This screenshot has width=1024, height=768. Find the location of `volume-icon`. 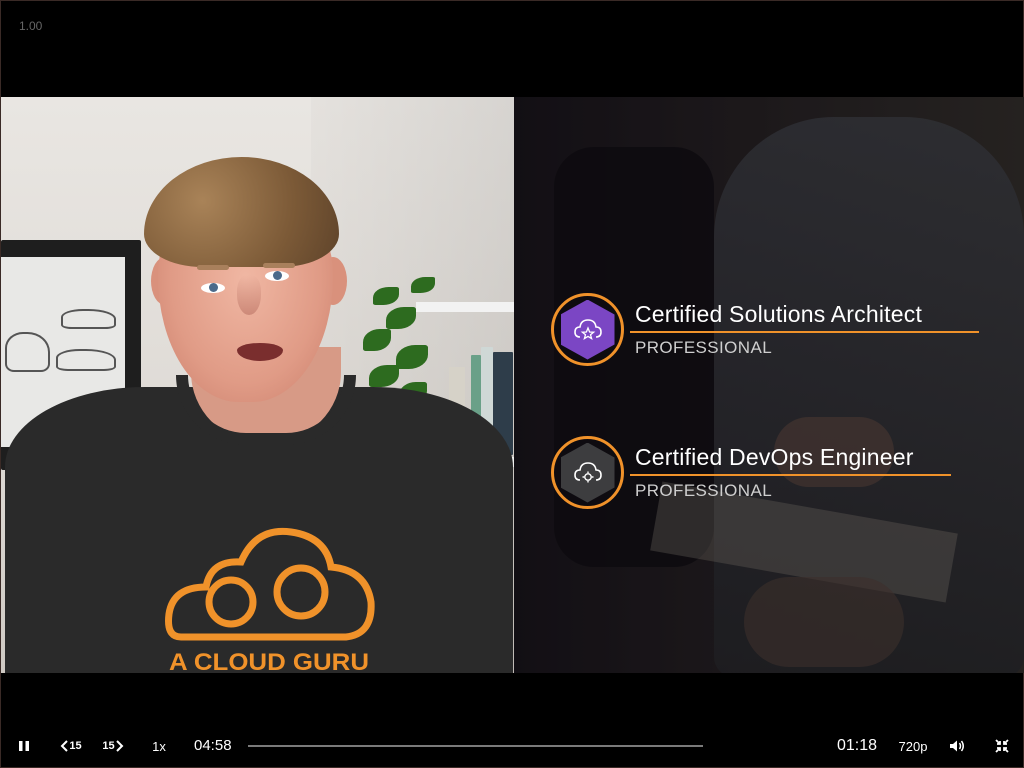

volume-icon is located at coordinates (957, 746).